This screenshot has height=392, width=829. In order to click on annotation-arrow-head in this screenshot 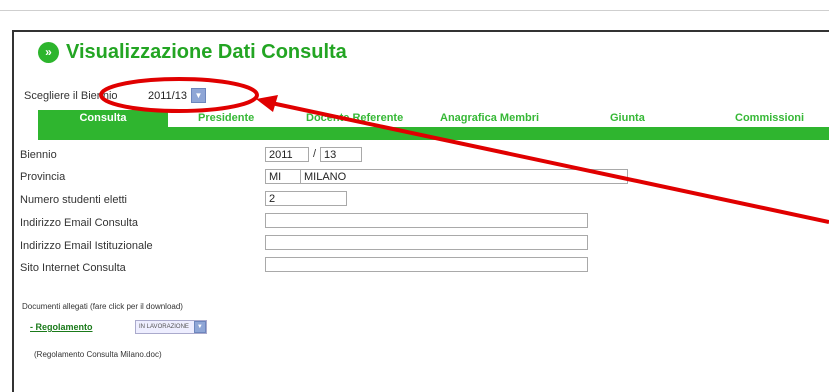, I will do `click(267, 103)`.